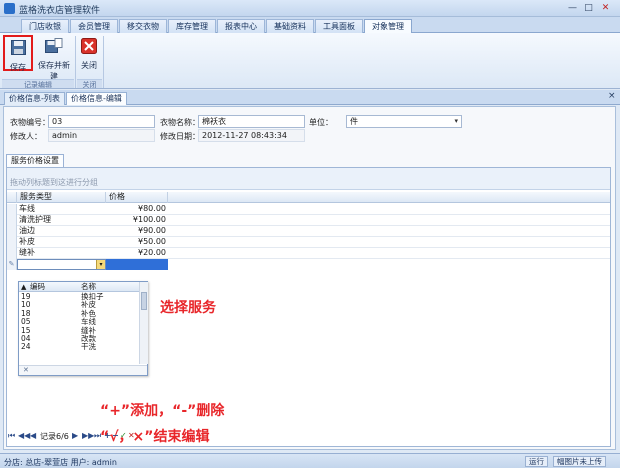  I want to click on date-field: 2012-11-27 08:43:34, so click(251, 135).